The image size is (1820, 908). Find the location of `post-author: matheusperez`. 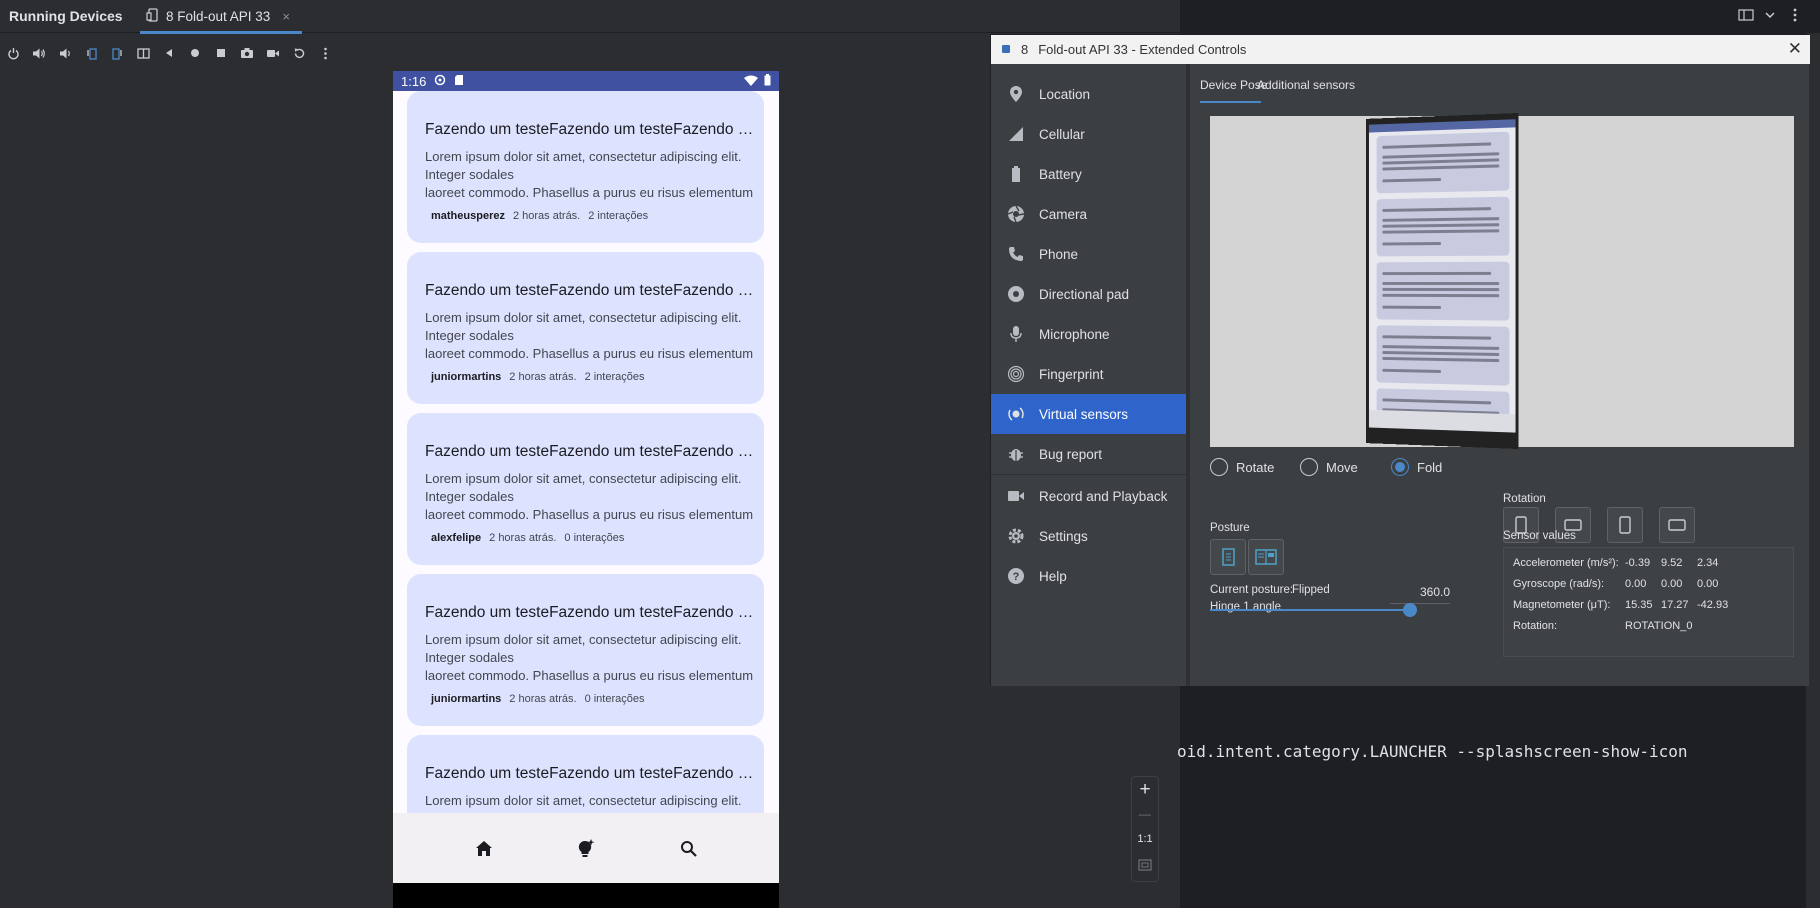

post-author: matheusperez is located at coordinates (468, 216).